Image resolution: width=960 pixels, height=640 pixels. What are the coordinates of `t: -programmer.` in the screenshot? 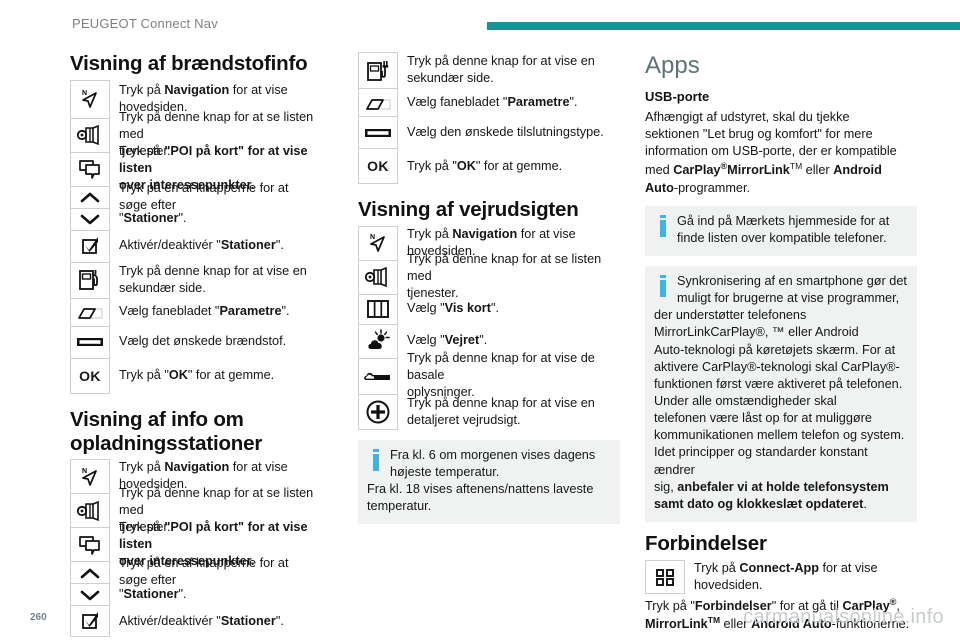 It's located at (712, 187).